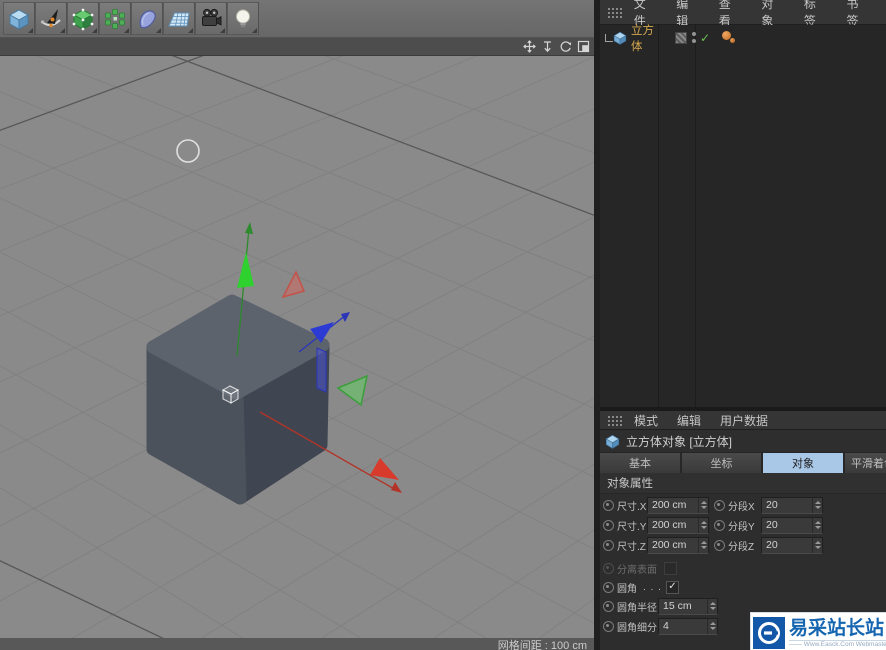 Image resolution: width=886 pixels, height=650 pixels. I want to click on fillet-subdiv-field, so click(688, 626).